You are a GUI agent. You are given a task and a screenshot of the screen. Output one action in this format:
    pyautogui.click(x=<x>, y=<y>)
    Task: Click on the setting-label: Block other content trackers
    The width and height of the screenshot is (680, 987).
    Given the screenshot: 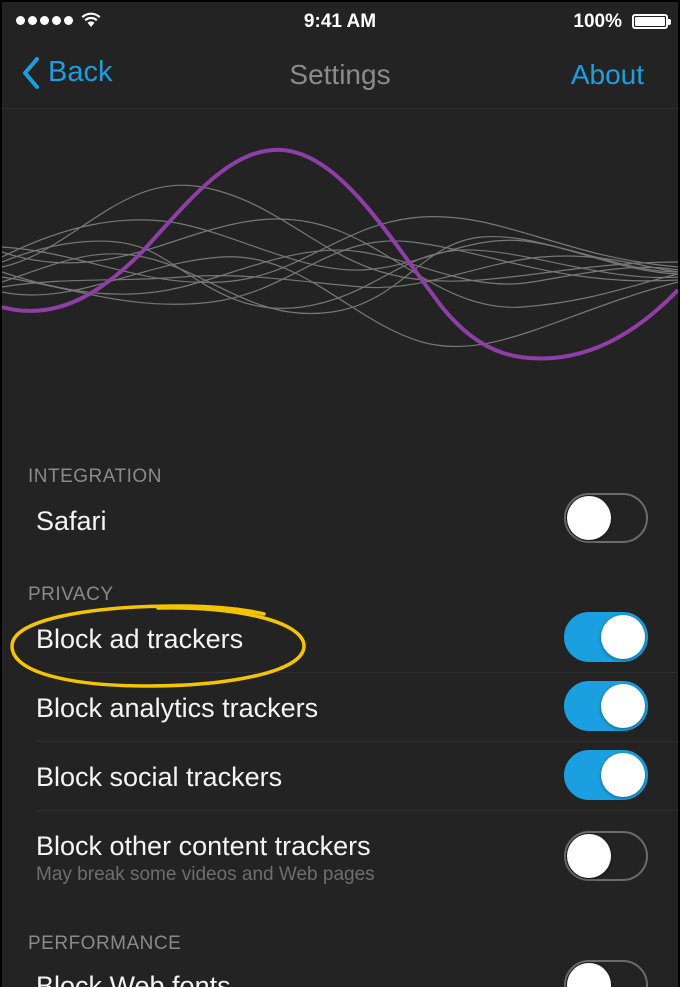 What is the action you would take?
    pyautogui.click(x=203, y=846)
    